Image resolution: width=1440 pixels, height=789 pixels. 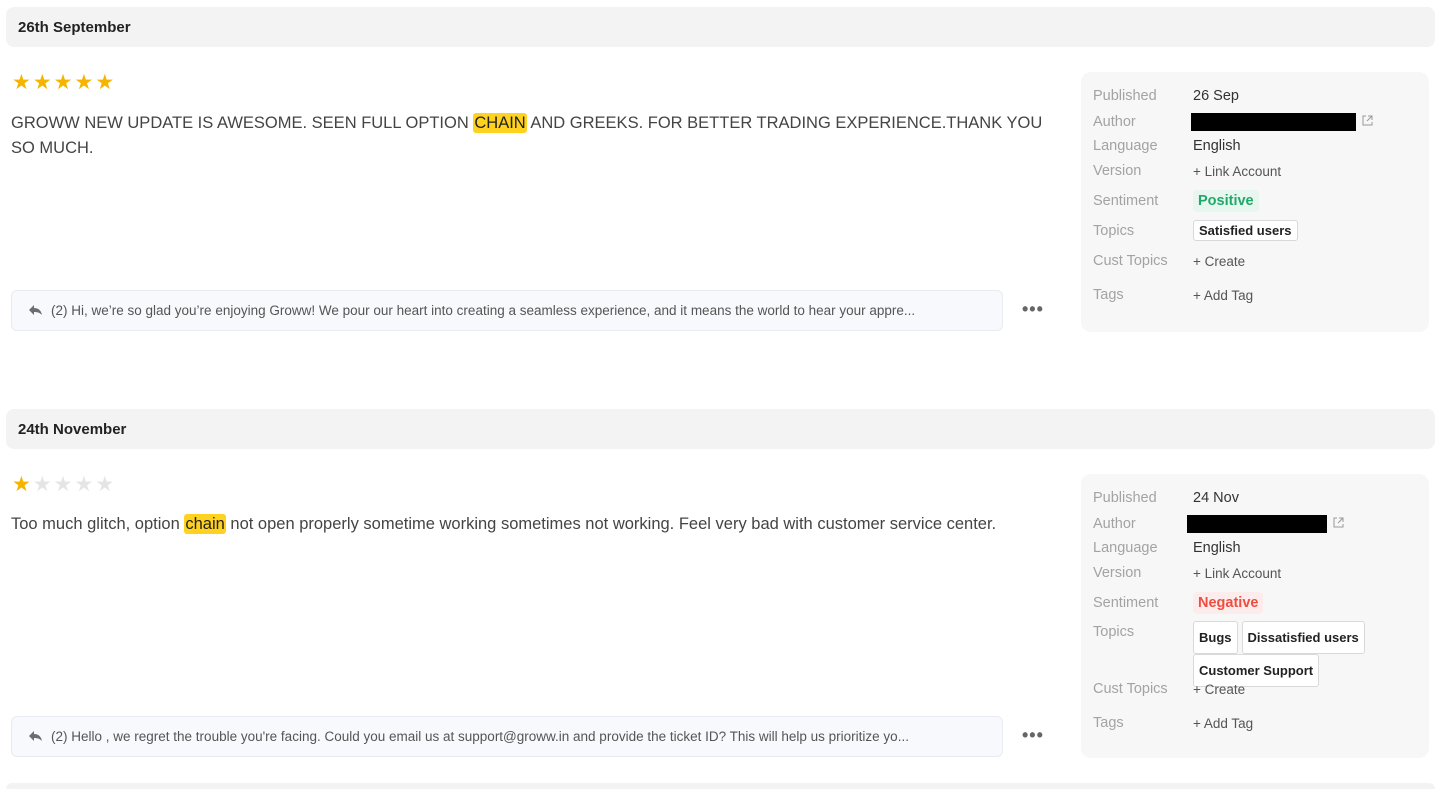 What do you see at coordinates (720, 429) in the screenshot?
I see `date-header: 24th November` at bounding box center [720, 429].